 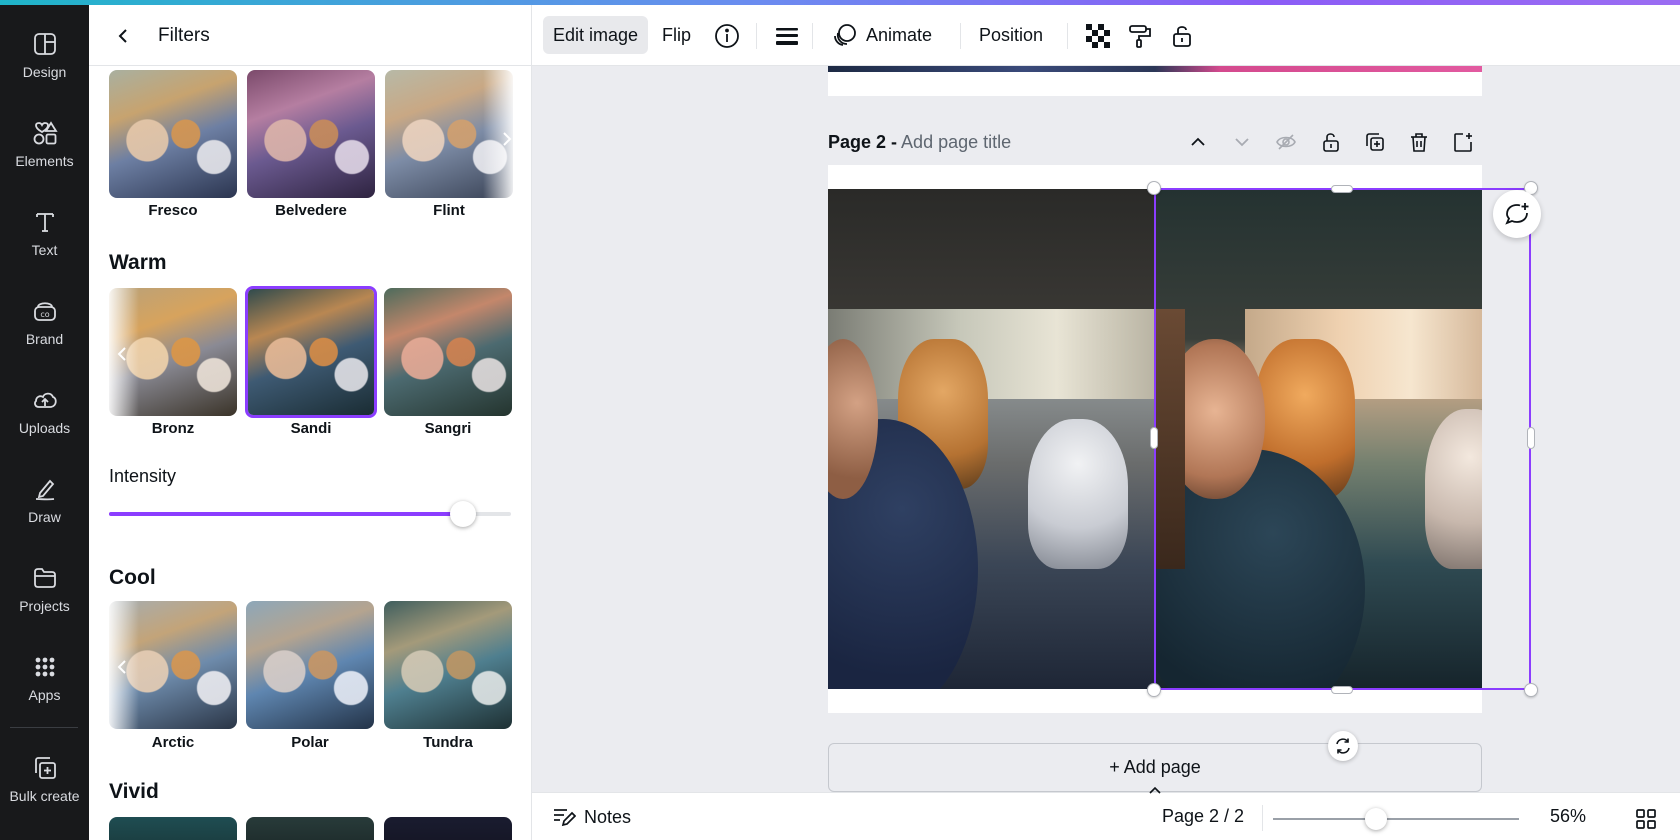 I want to click on intensity-label: Intensity, so click(x=143, y=476).